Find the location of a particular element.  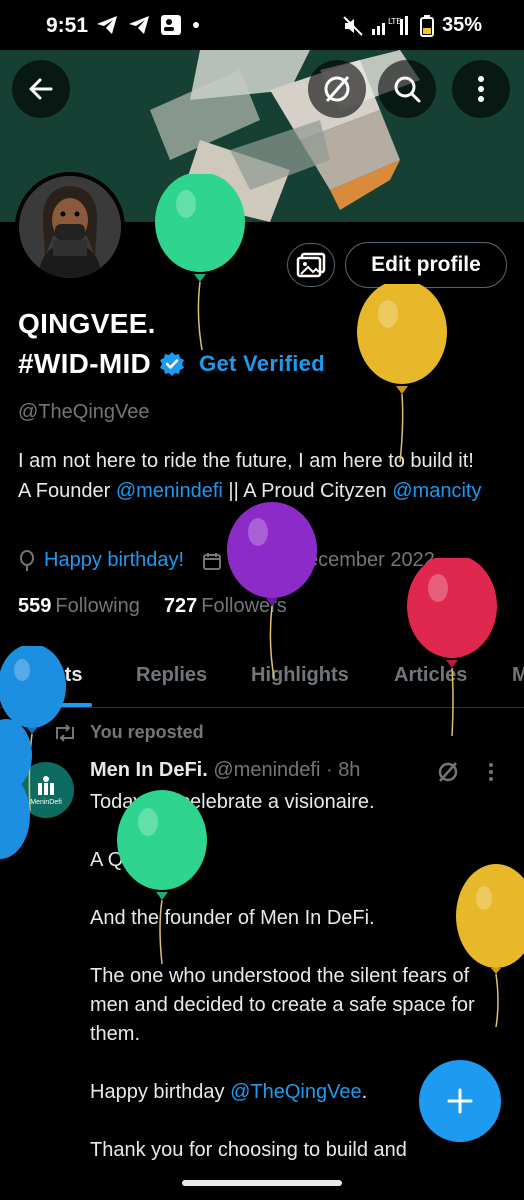

post-author-name: Men In DeFi. is located at coordinates (149, 770).